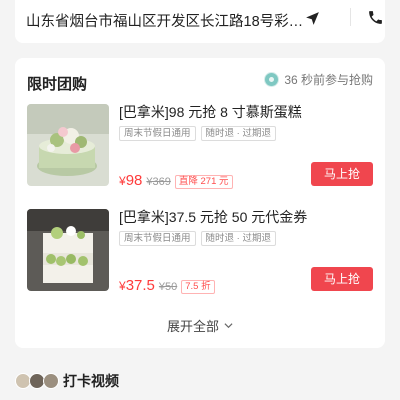 The image size is (400, 400). What do you see at coordinates (137, 285) in the screenshot?
I see `current-price: ¥37.5` at bounding box center [137, 285].